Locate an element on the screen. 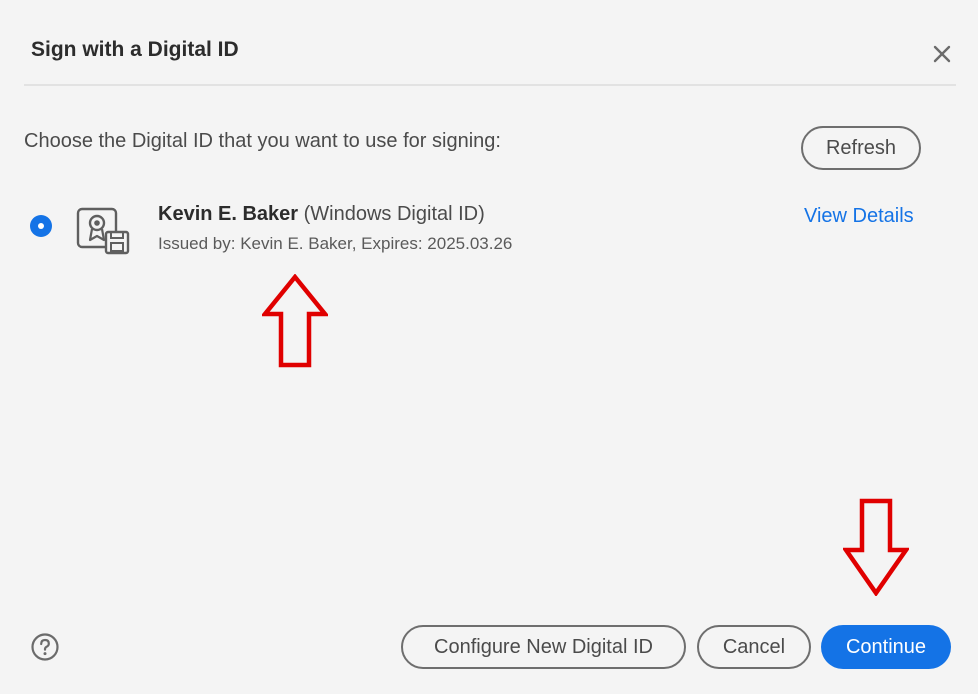 The image size is (978, 694). view-details-link: View Details is located at coordinates (859, 216).